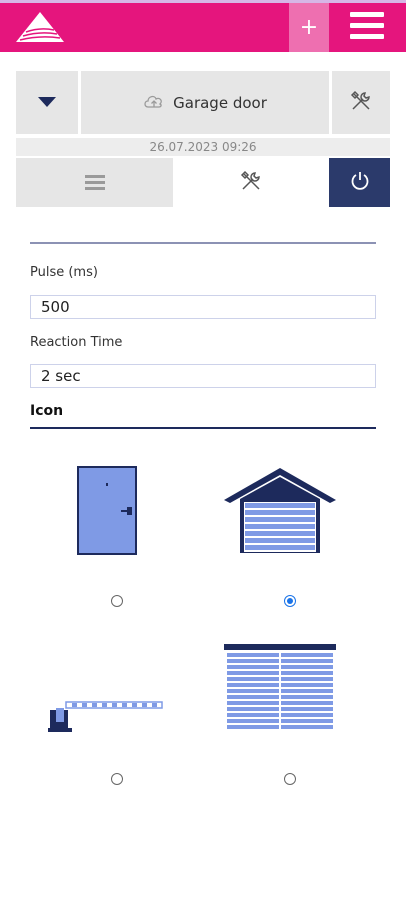 The width and height of the screenshot is (406, 900). I want to click on garage-icon, so click(280, 512).